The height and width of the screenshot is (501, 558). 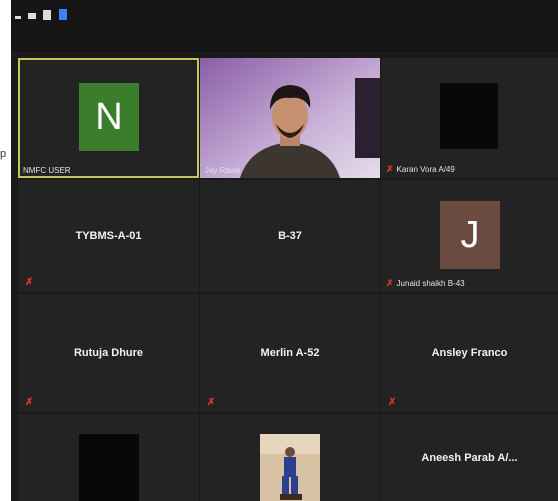 I want to click on participant-name-label: Merlin A-52, so click(x=290, y=353).